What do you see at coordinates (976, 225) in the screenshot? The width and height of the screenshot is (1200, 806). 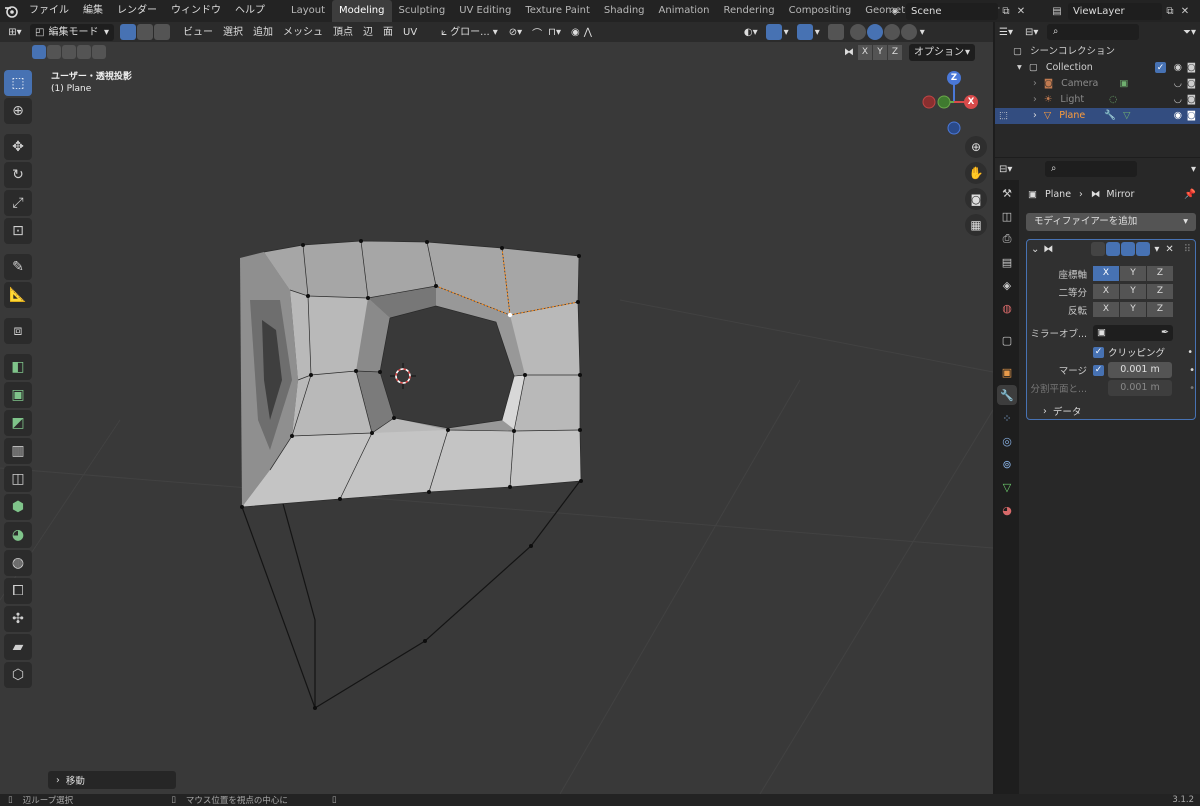 I see `ortho-grid-icon: ▦` at bounding box center [976, 225].